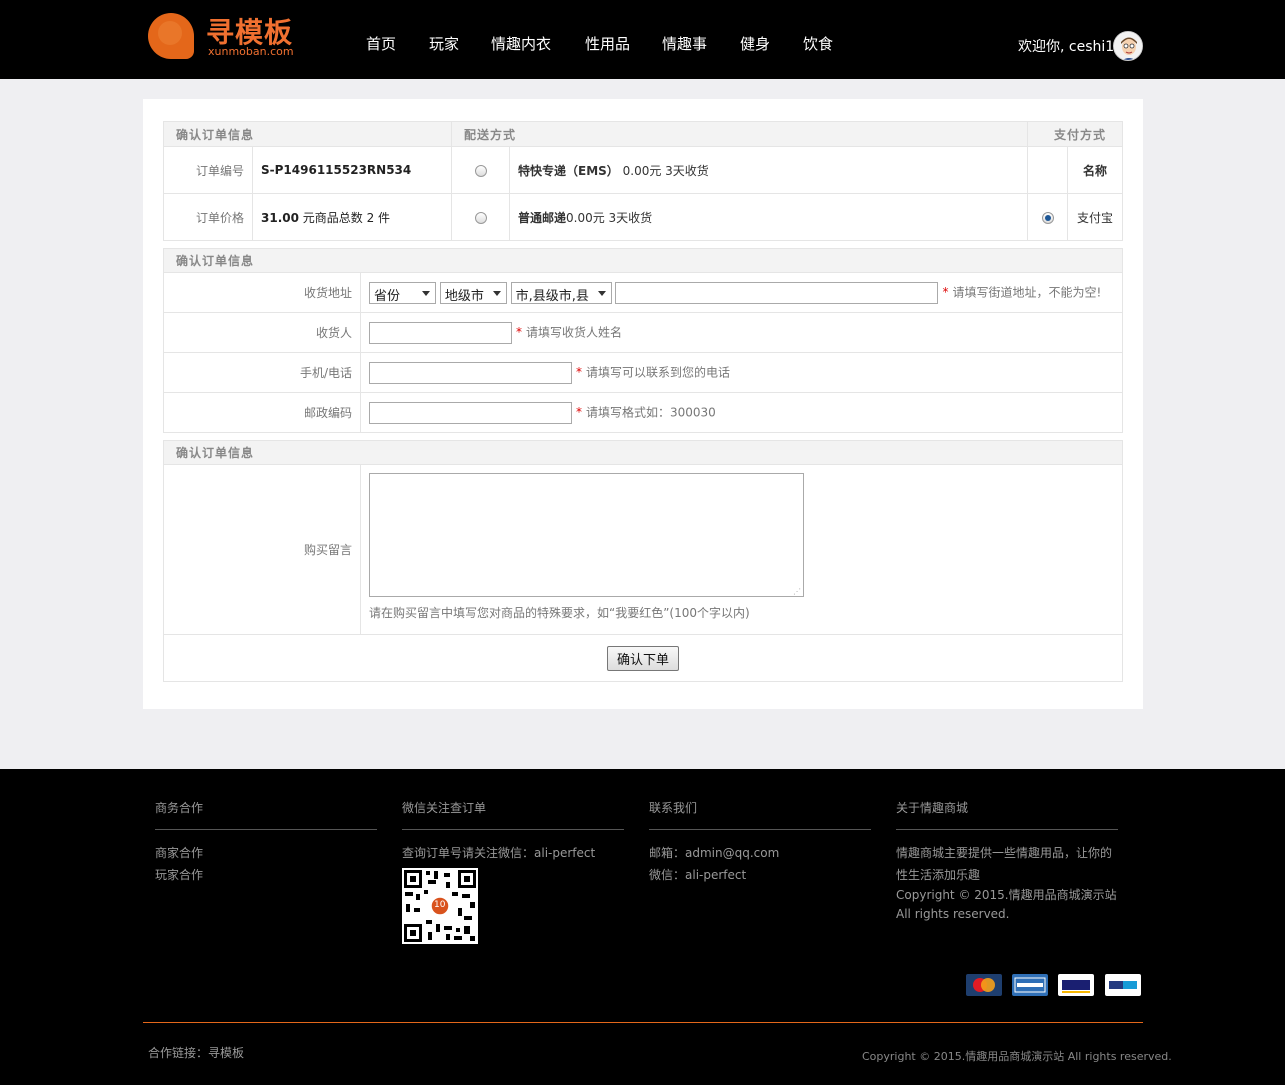  I want to click on footer-contact-column: 联系我们 邮箱：admin@qq.com 微信：ali-perfect, so click(760, 842).